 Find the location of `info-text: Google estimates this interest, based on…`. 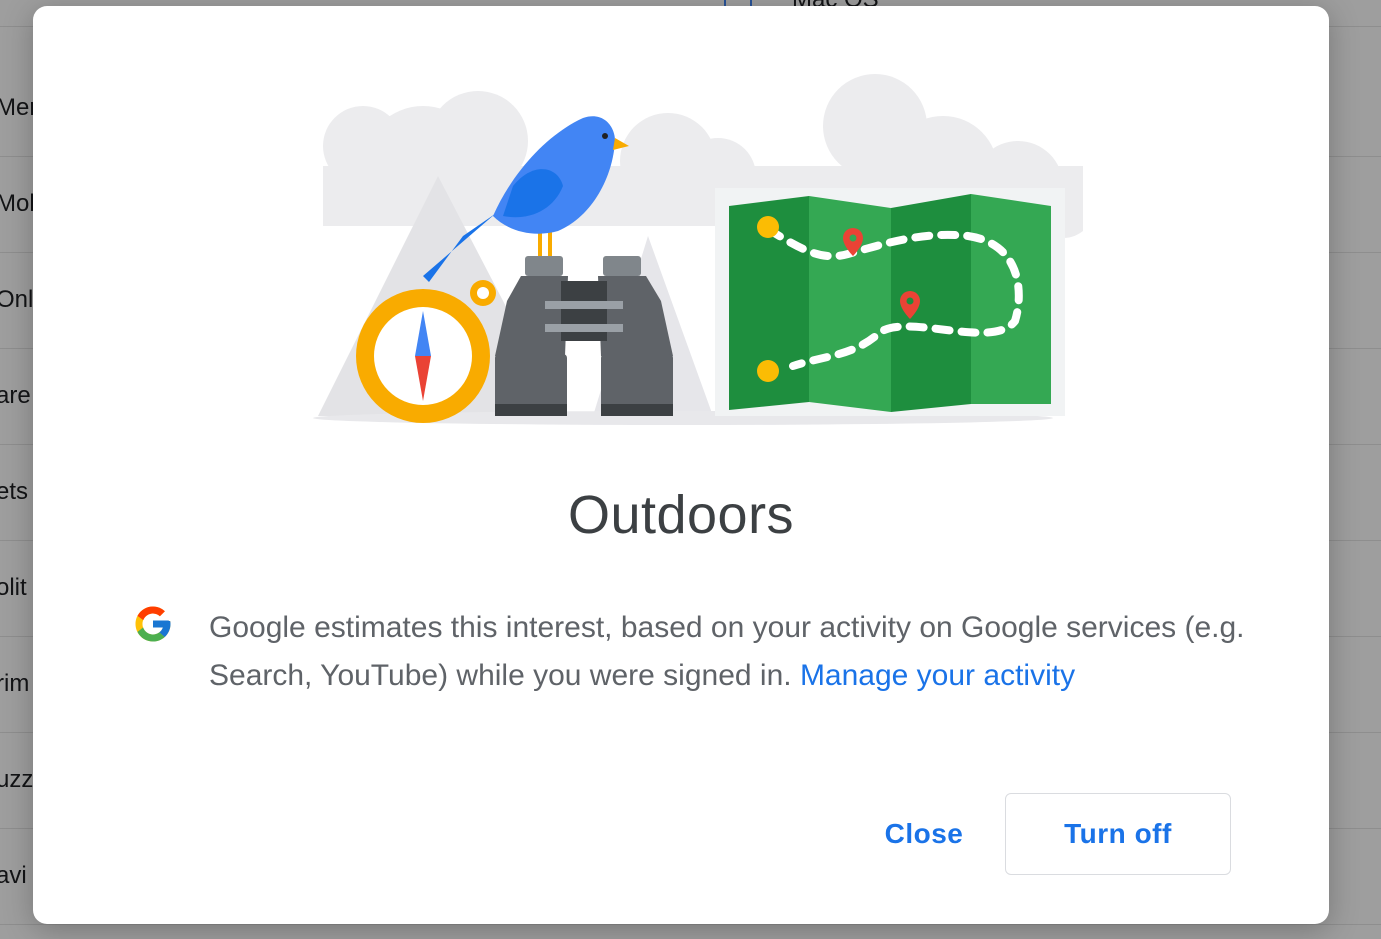

info-text: Google estimates this interest, based on… is located at coordinates (729, 652).